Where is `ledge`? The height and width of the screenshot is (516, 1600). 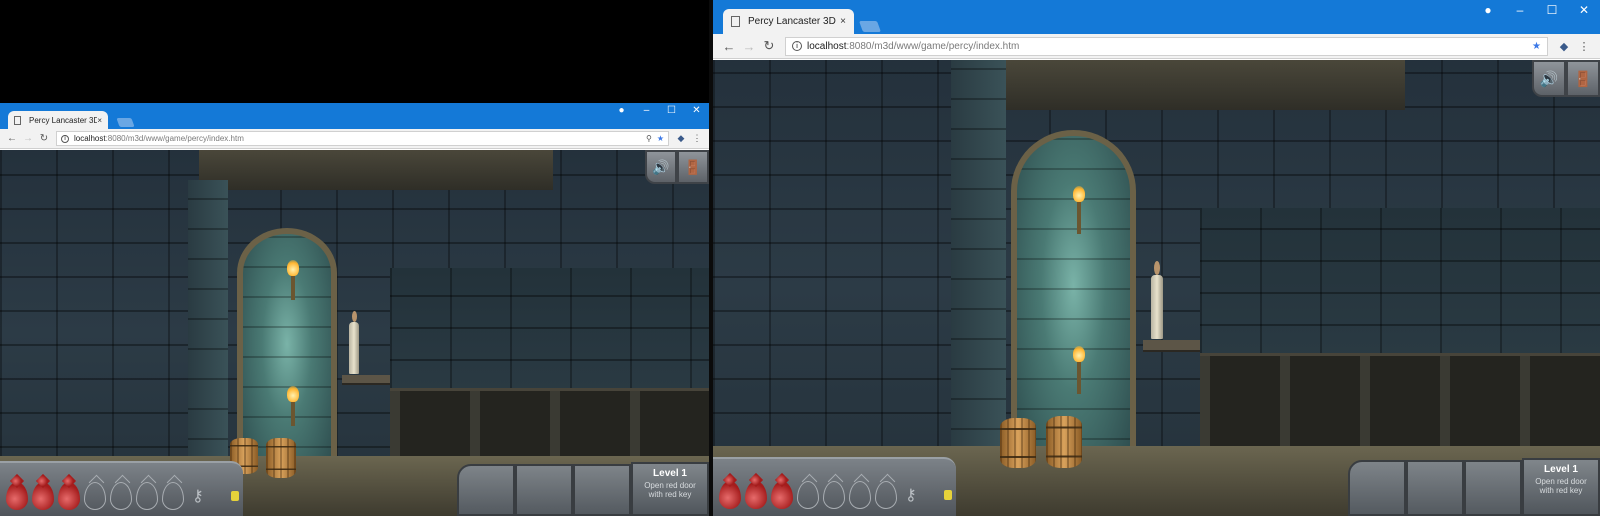
ledge is located at coordinates (1171, 346).